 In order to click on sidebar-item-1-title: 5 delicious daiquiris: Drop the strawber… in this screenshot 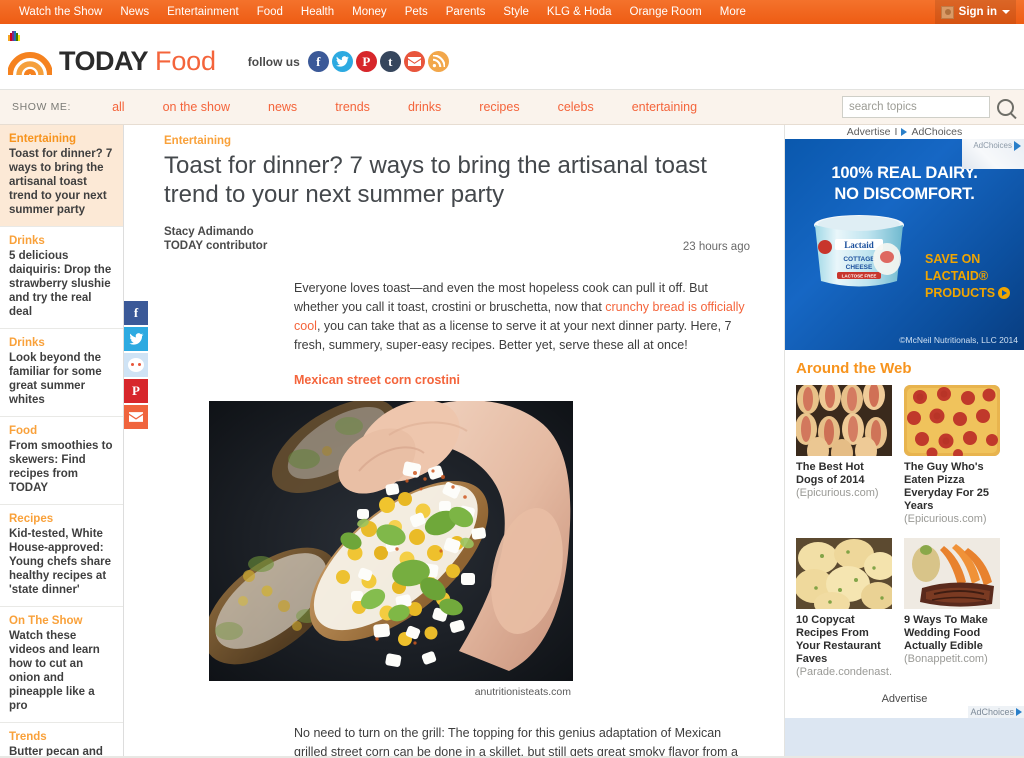, I will do `click(60, 284)`.